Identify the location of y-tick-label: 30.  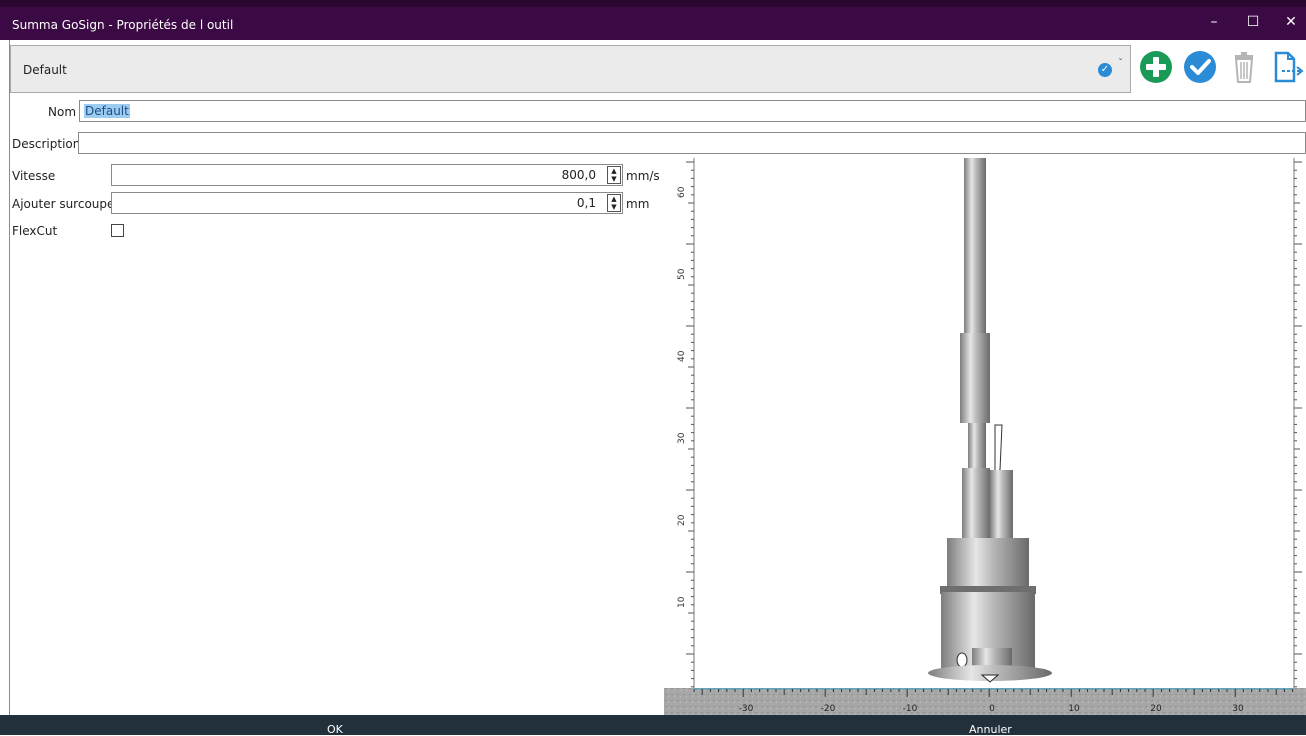
(682, 438).